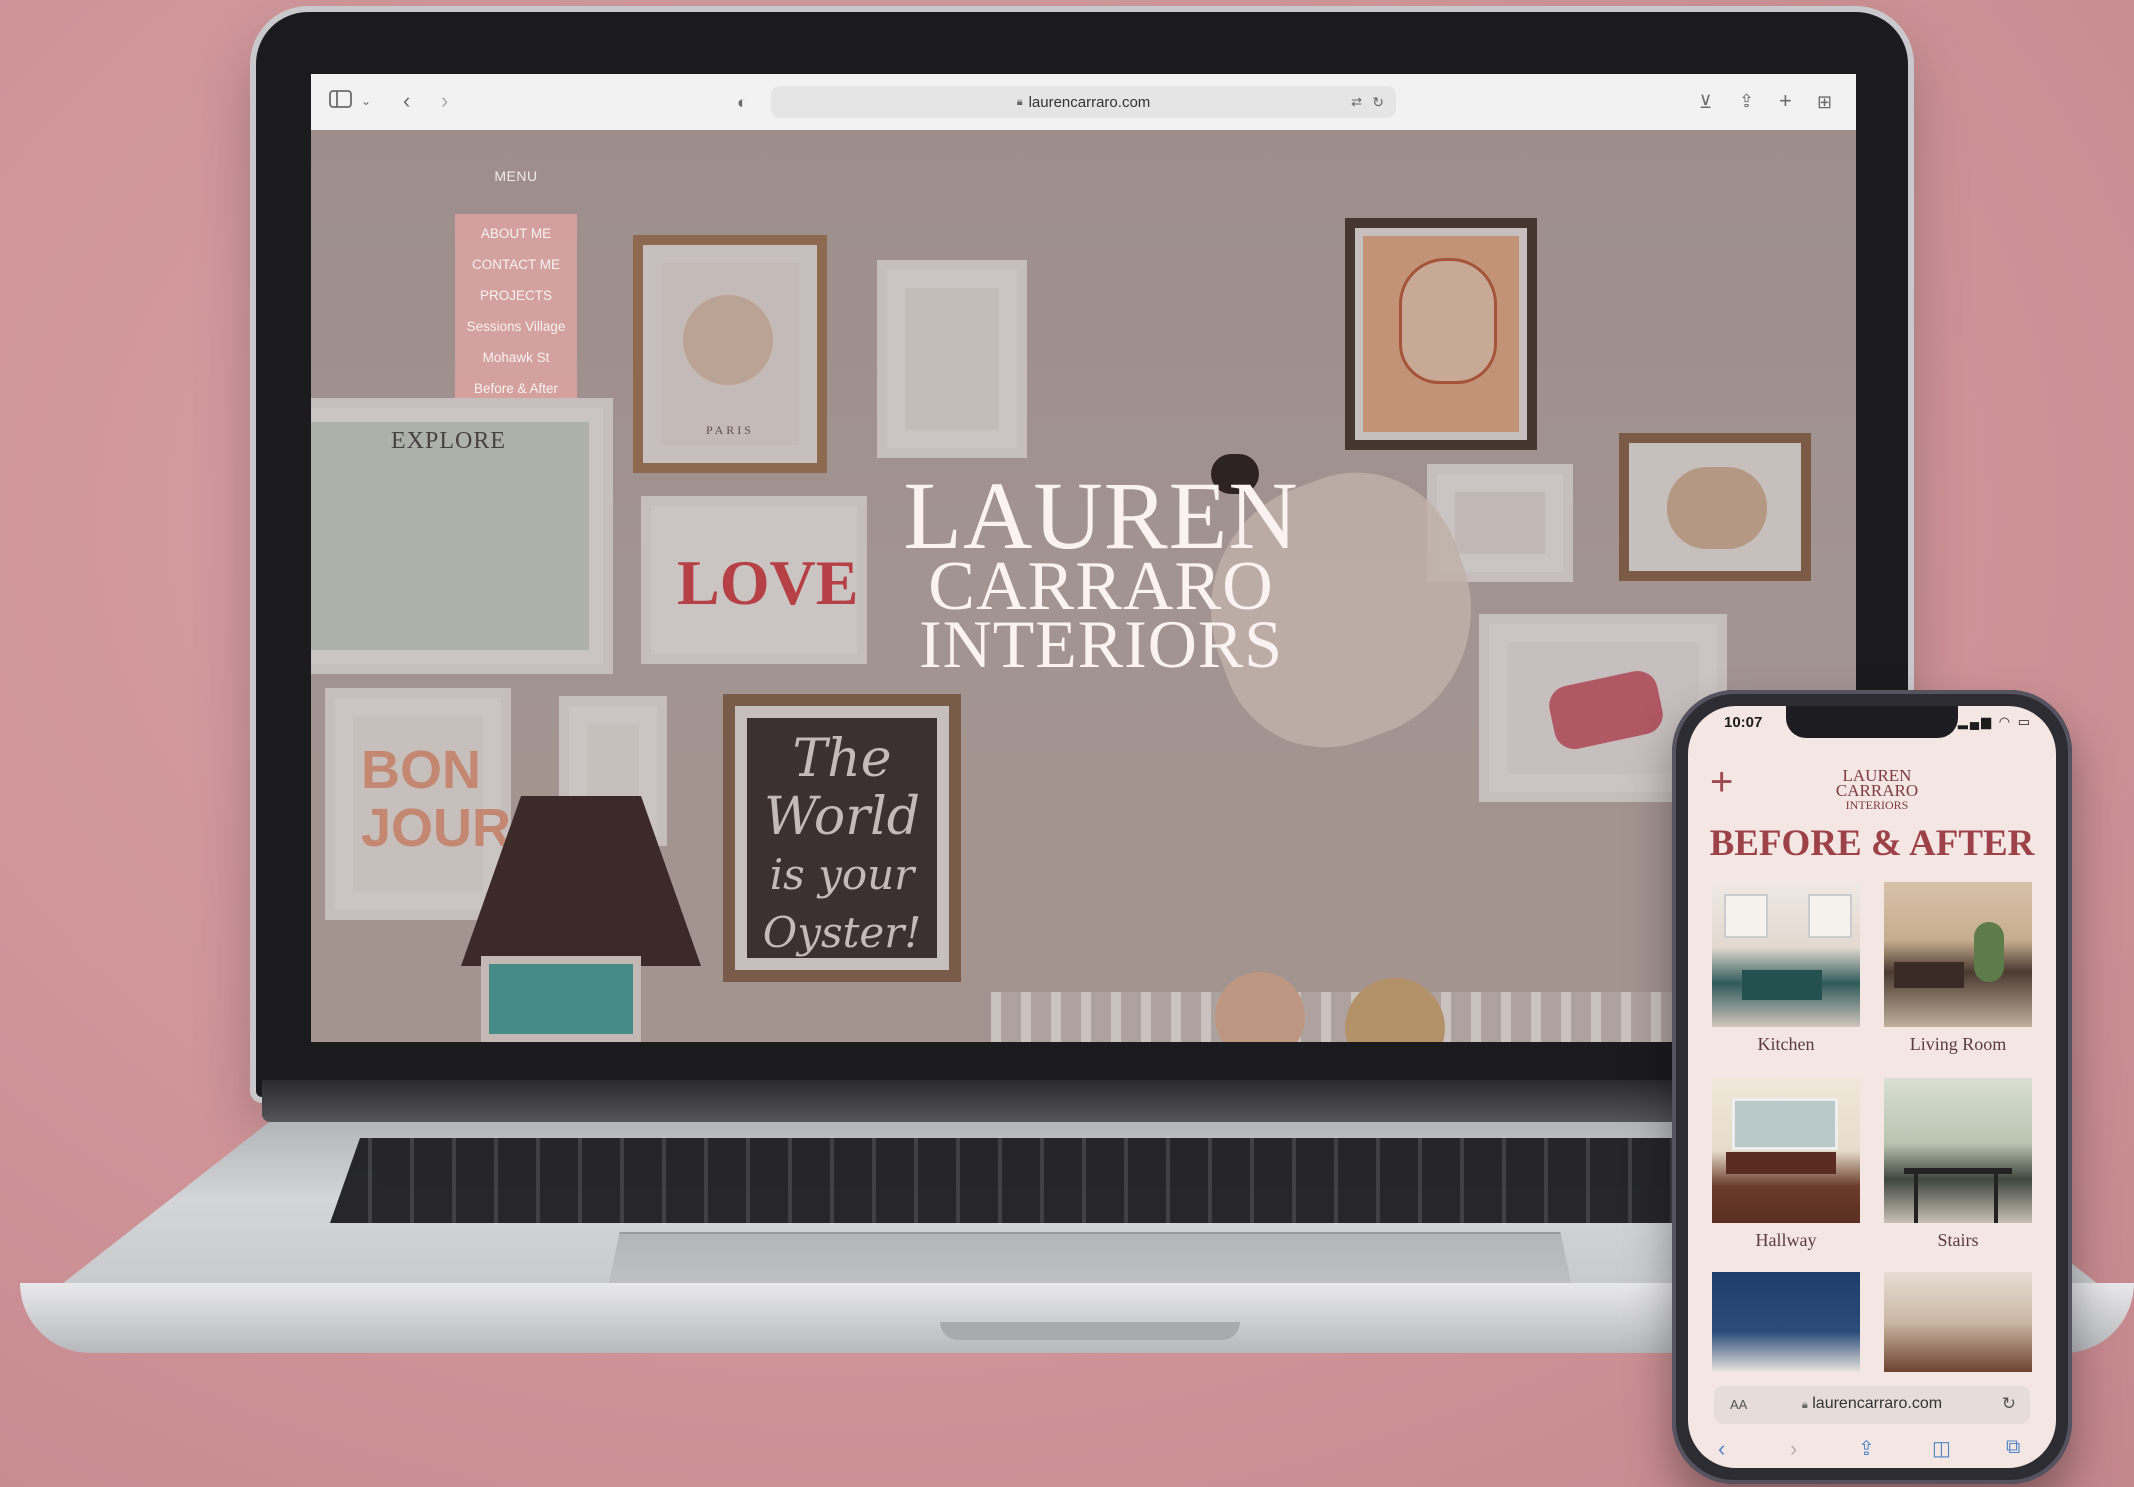  What do you see at coordinates (1785, 101) in the screenshot?
I see `new-tab-icon: +` at bounding box center [1785, 101].